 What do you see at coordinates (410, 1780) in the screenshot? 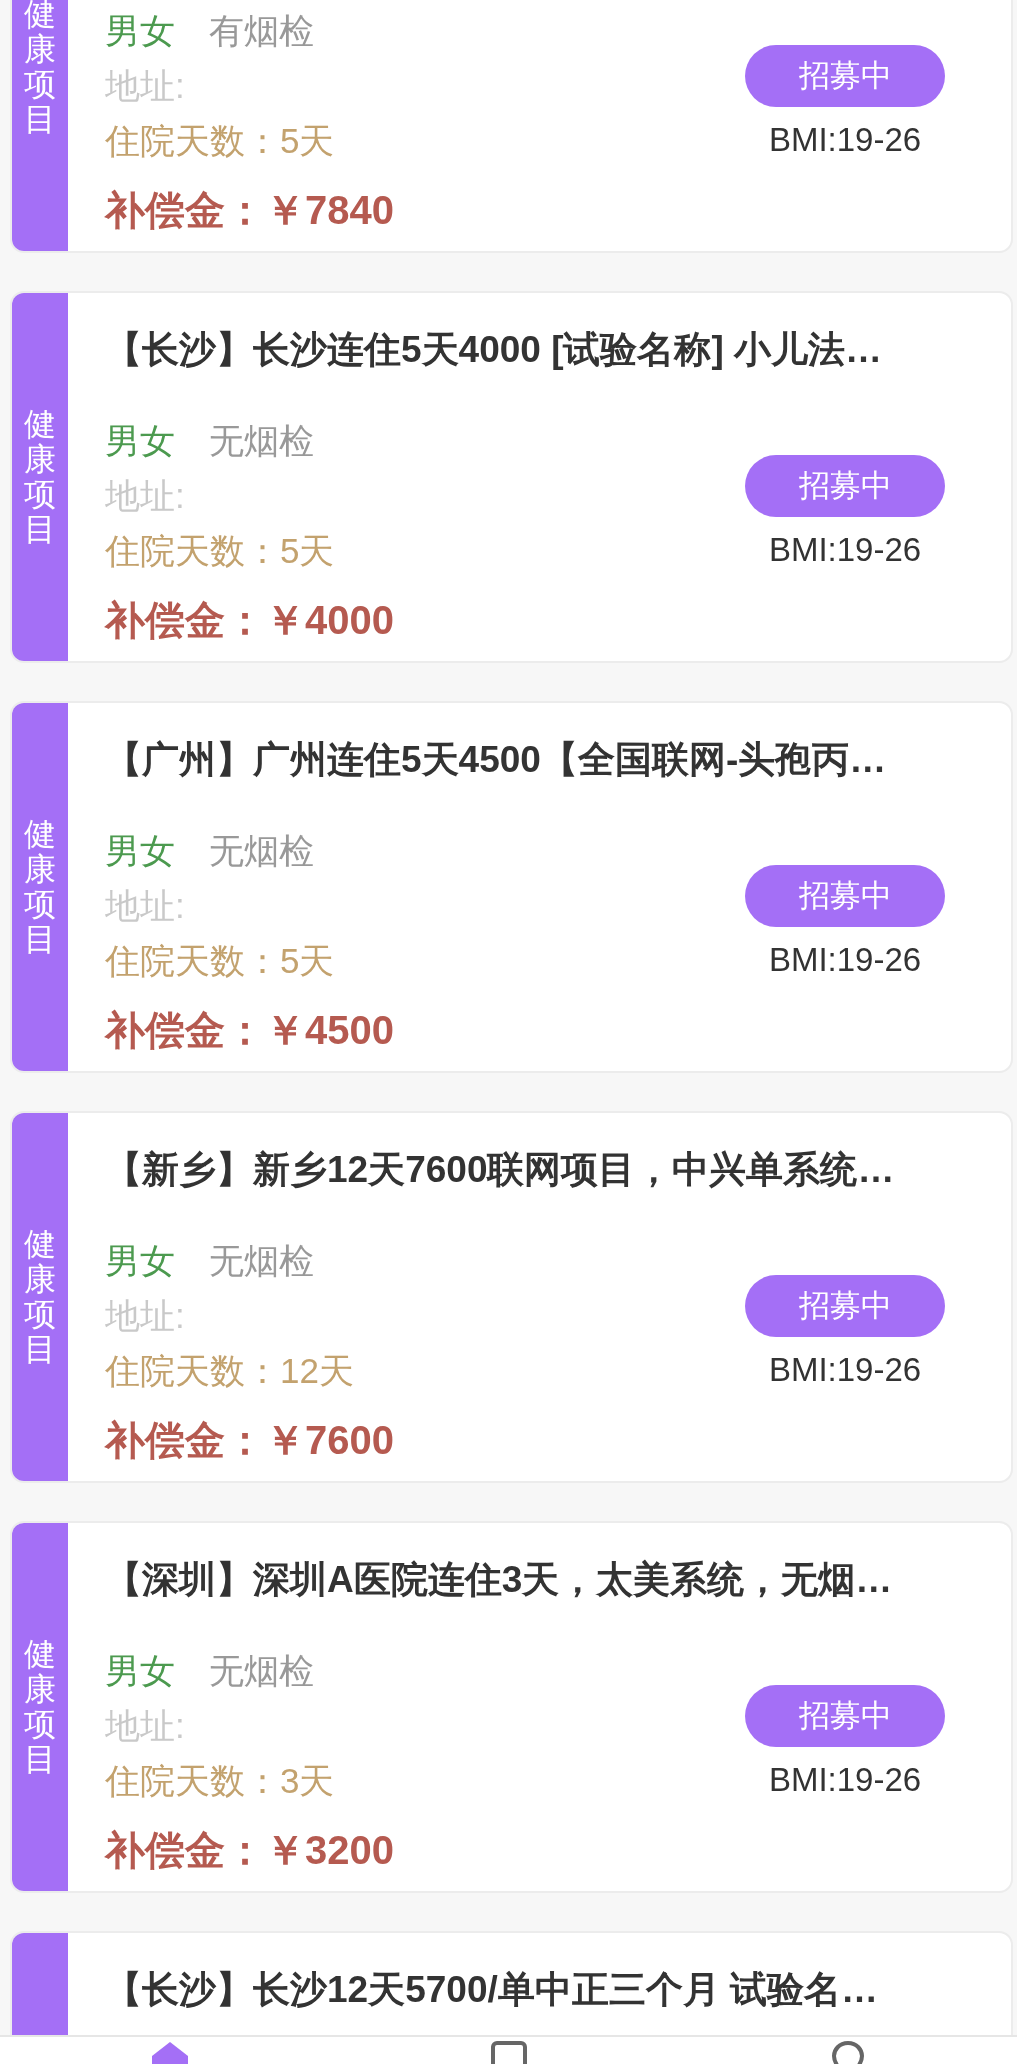
I see `stay-days: 住院天数：3天` at bounding box center [410, 1780].